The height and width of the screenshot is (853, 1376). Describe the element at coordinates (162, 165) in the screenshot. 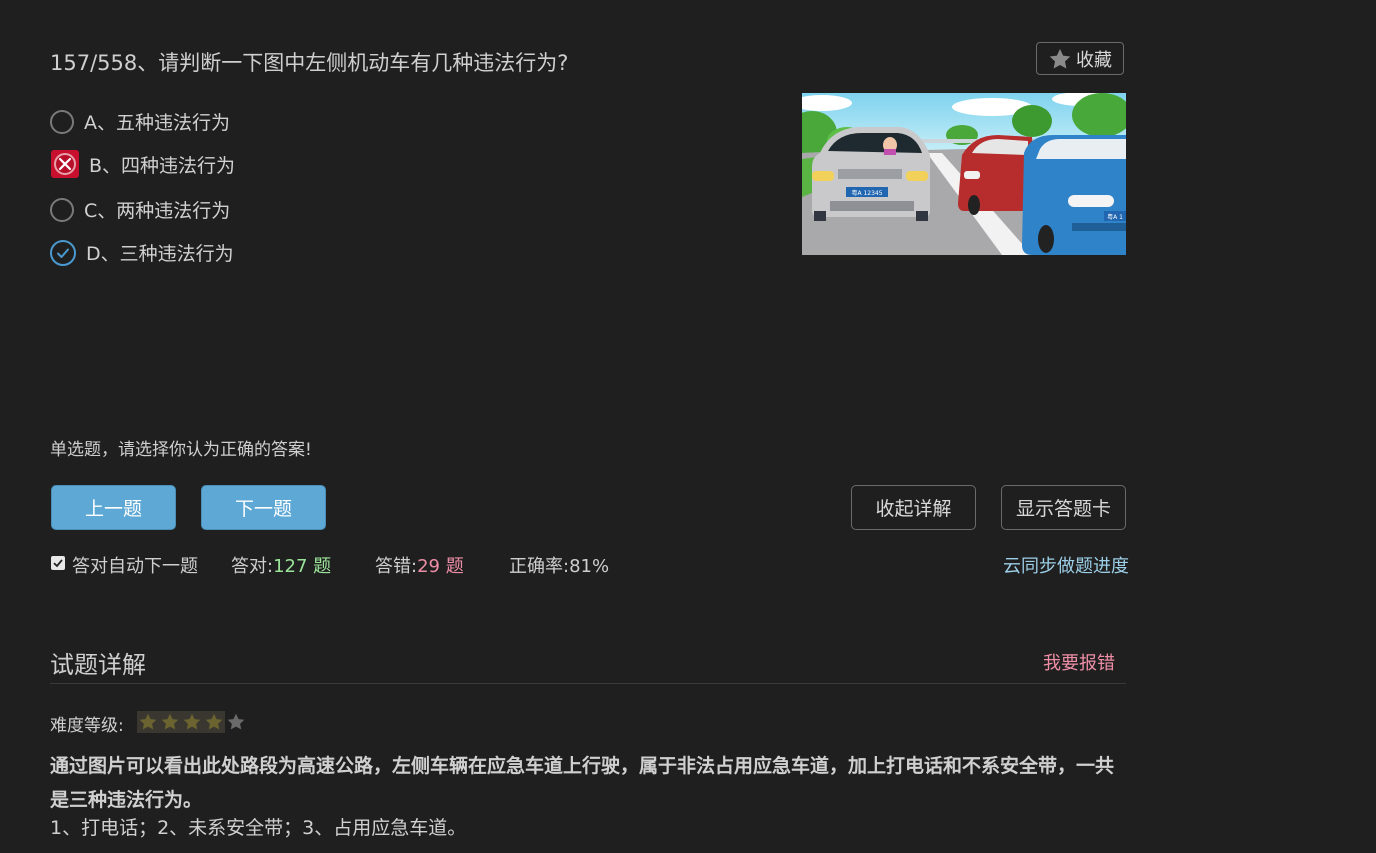

I see `option-label: B、四种违法行为` at that location.